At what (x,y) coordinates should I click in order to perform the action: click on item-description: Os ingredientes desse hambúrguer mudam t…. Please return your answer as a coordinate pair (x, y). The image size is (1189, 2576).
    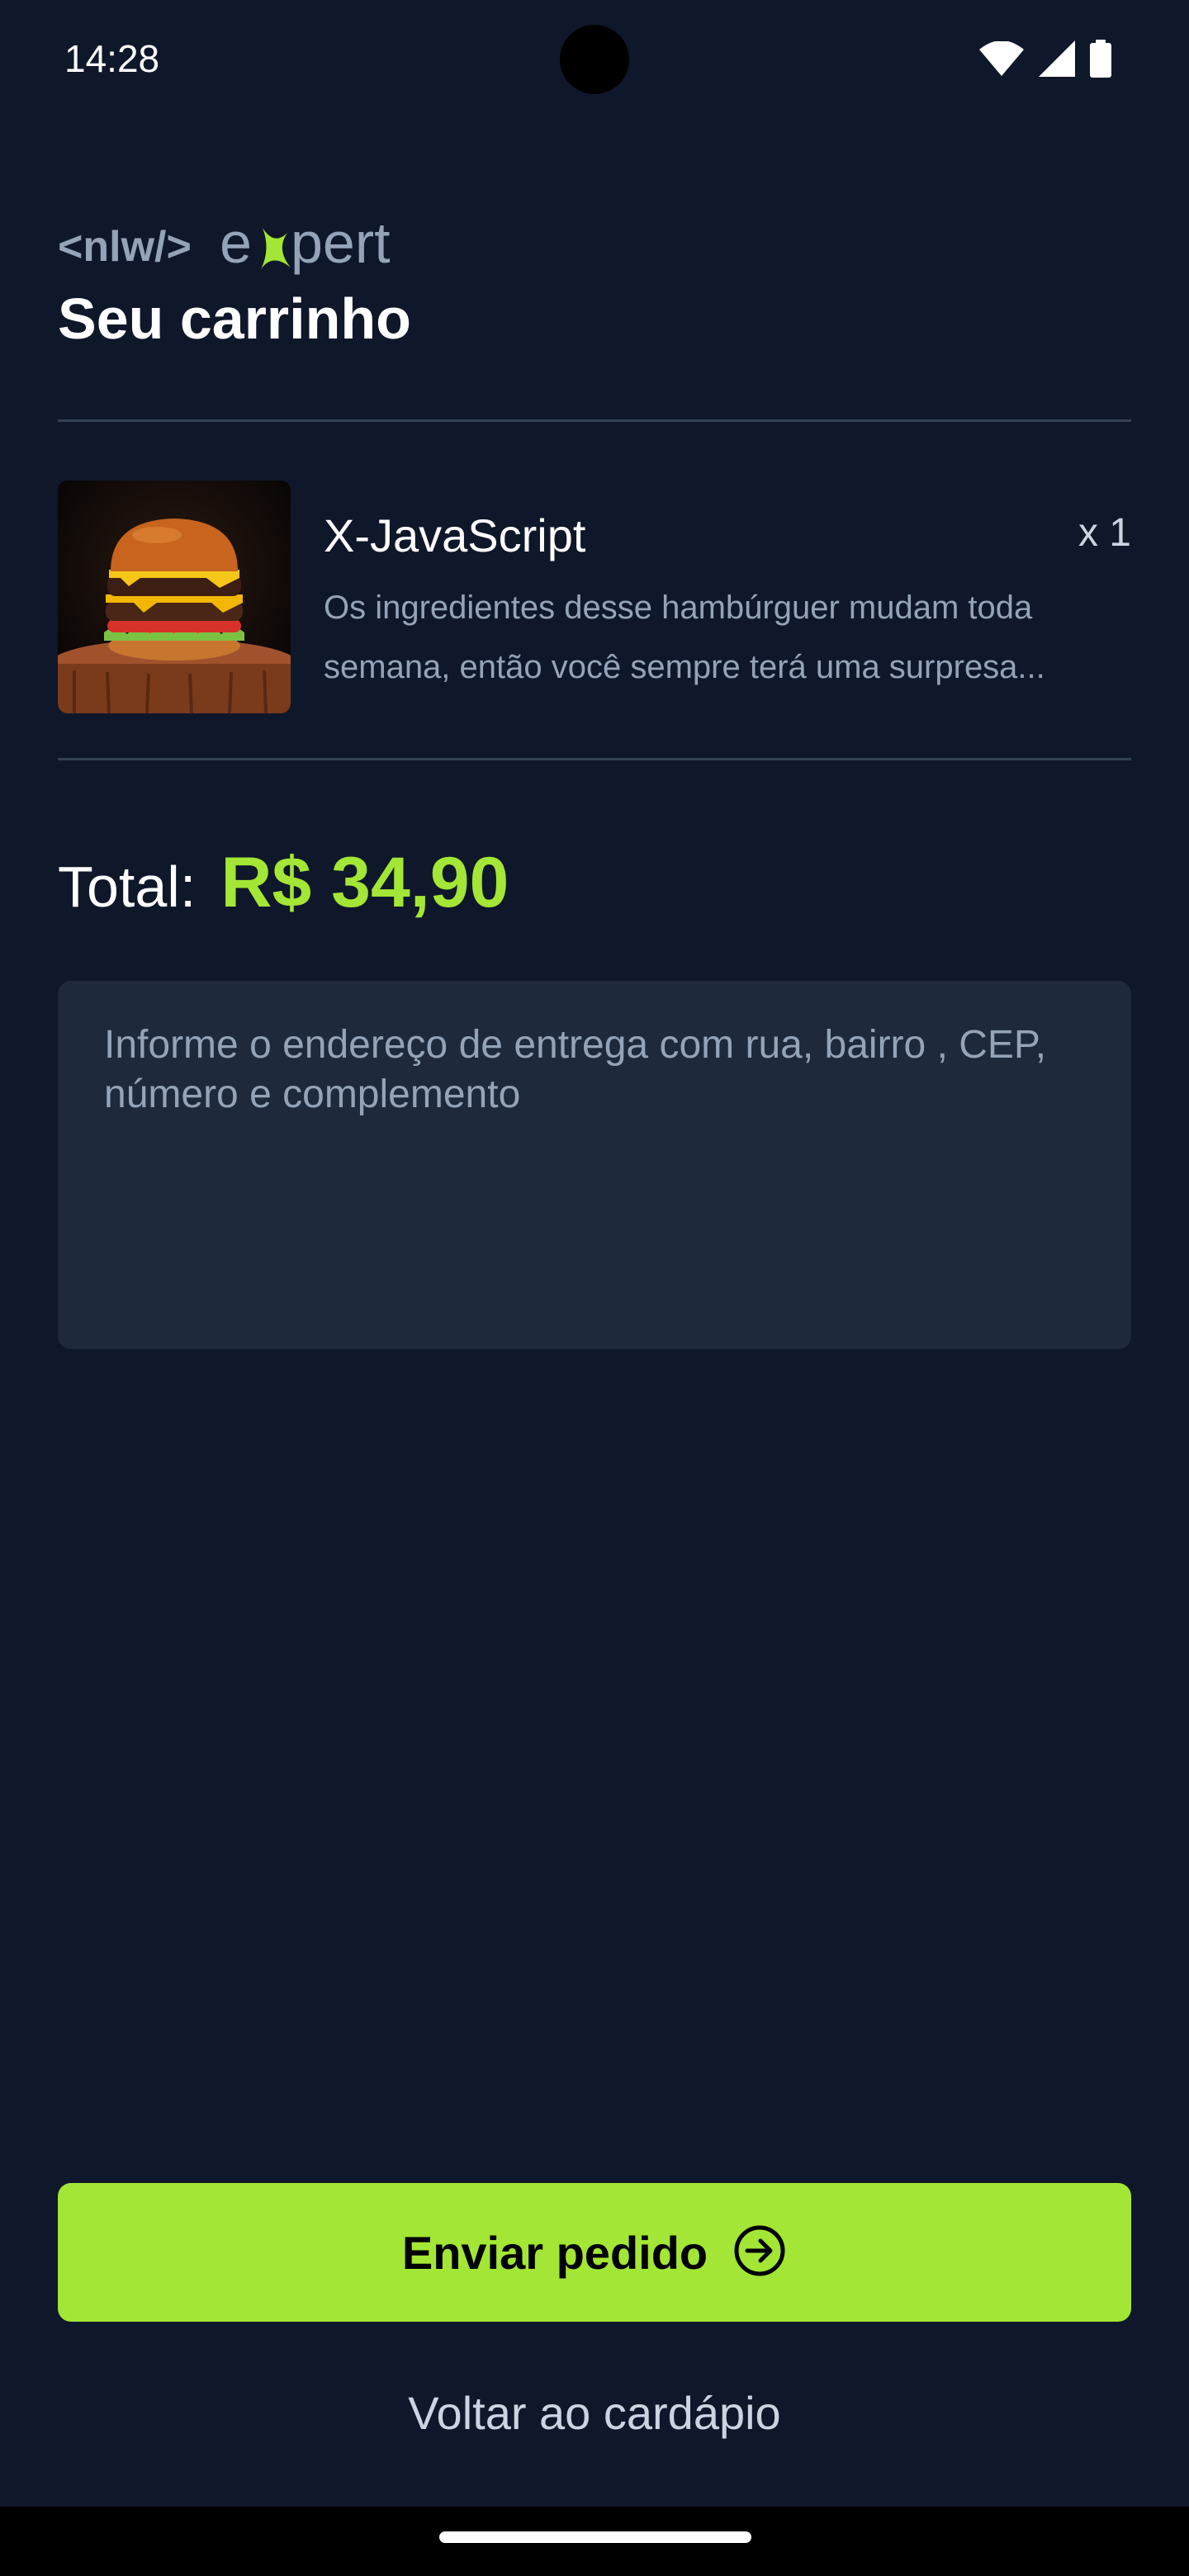
    Looking at the image, I should click on (684, 637).